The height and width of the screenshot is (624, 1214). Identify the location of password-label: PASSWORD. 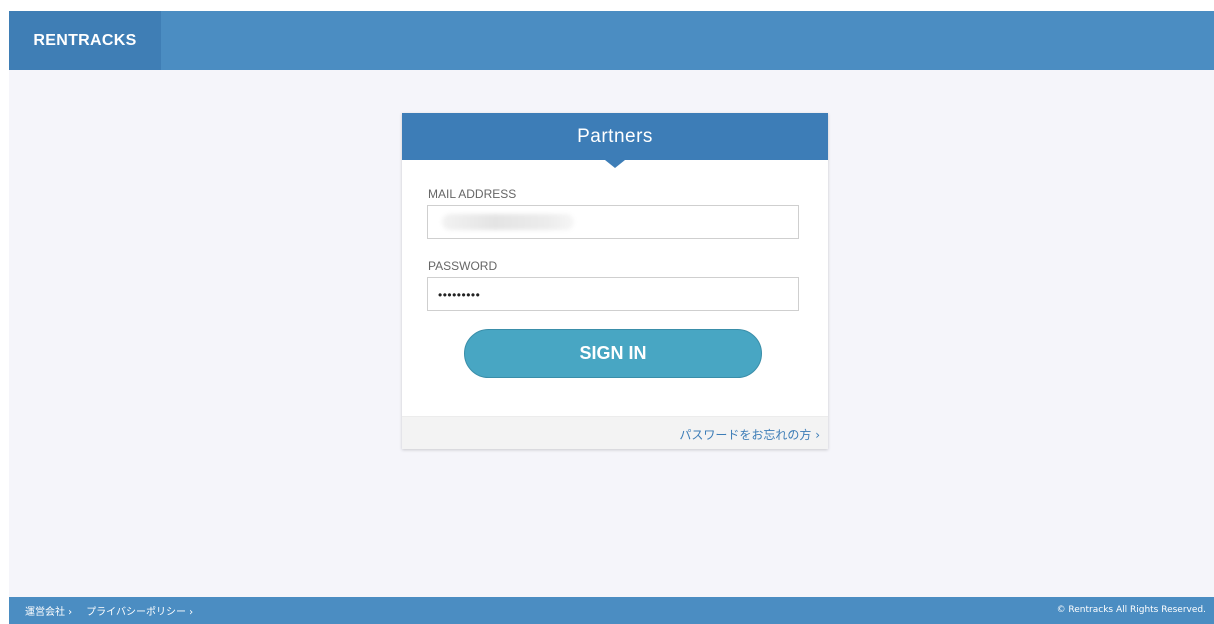
(463, 266).